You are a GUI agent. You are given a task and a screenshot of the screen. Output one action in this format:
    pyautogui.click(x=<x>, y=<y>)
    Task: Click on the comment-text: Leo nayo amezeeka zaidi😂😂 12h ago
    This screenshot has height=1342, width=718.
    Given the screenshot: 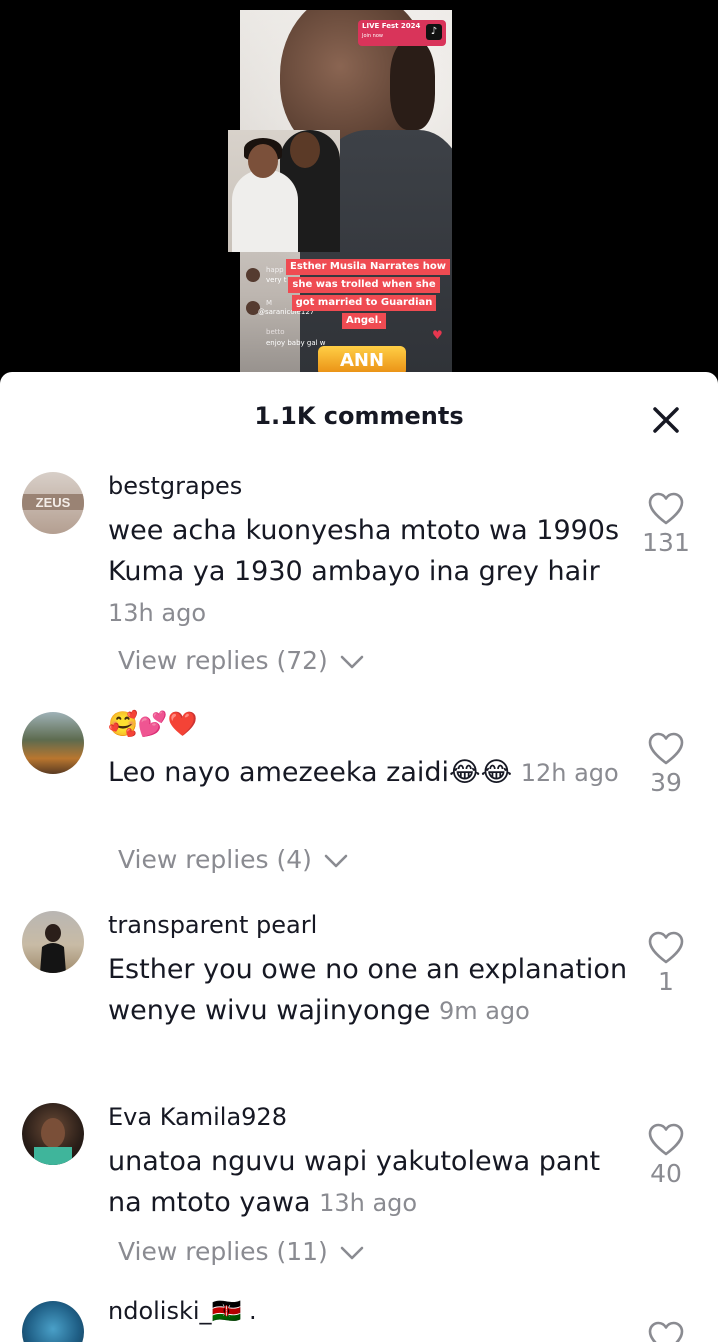 What is the action you would take?
    pyautogui.click(x=363, y=772)
    